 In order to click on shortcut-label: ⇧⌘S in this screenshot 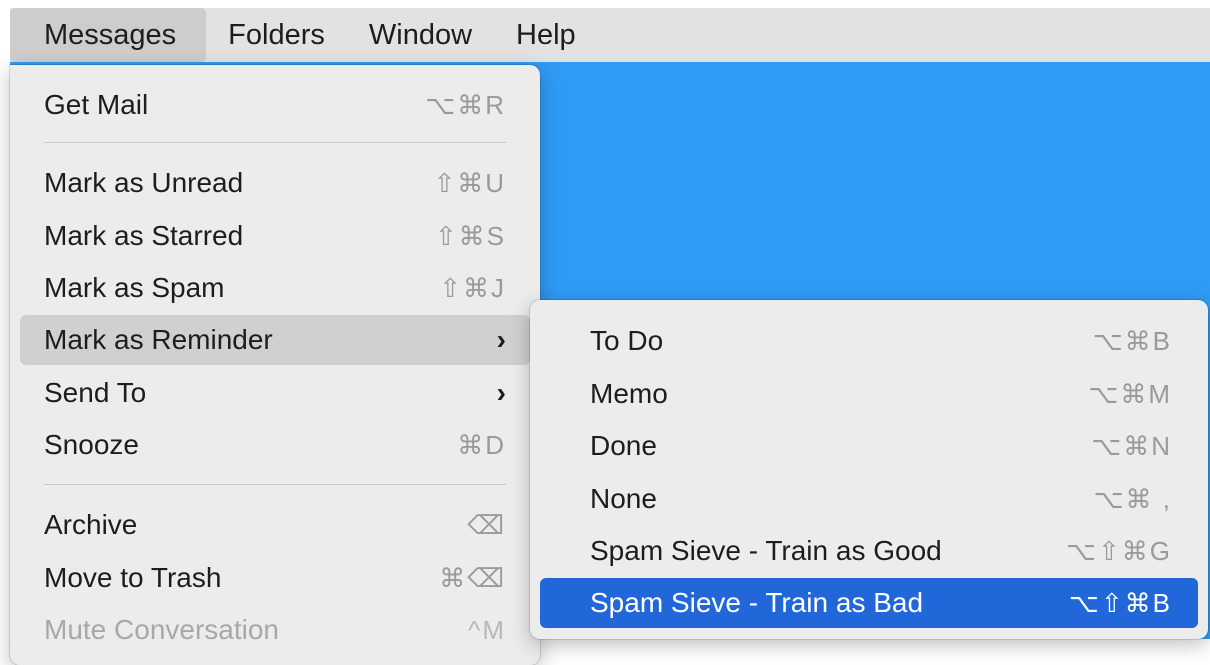, I will do `click(470, 235)`.